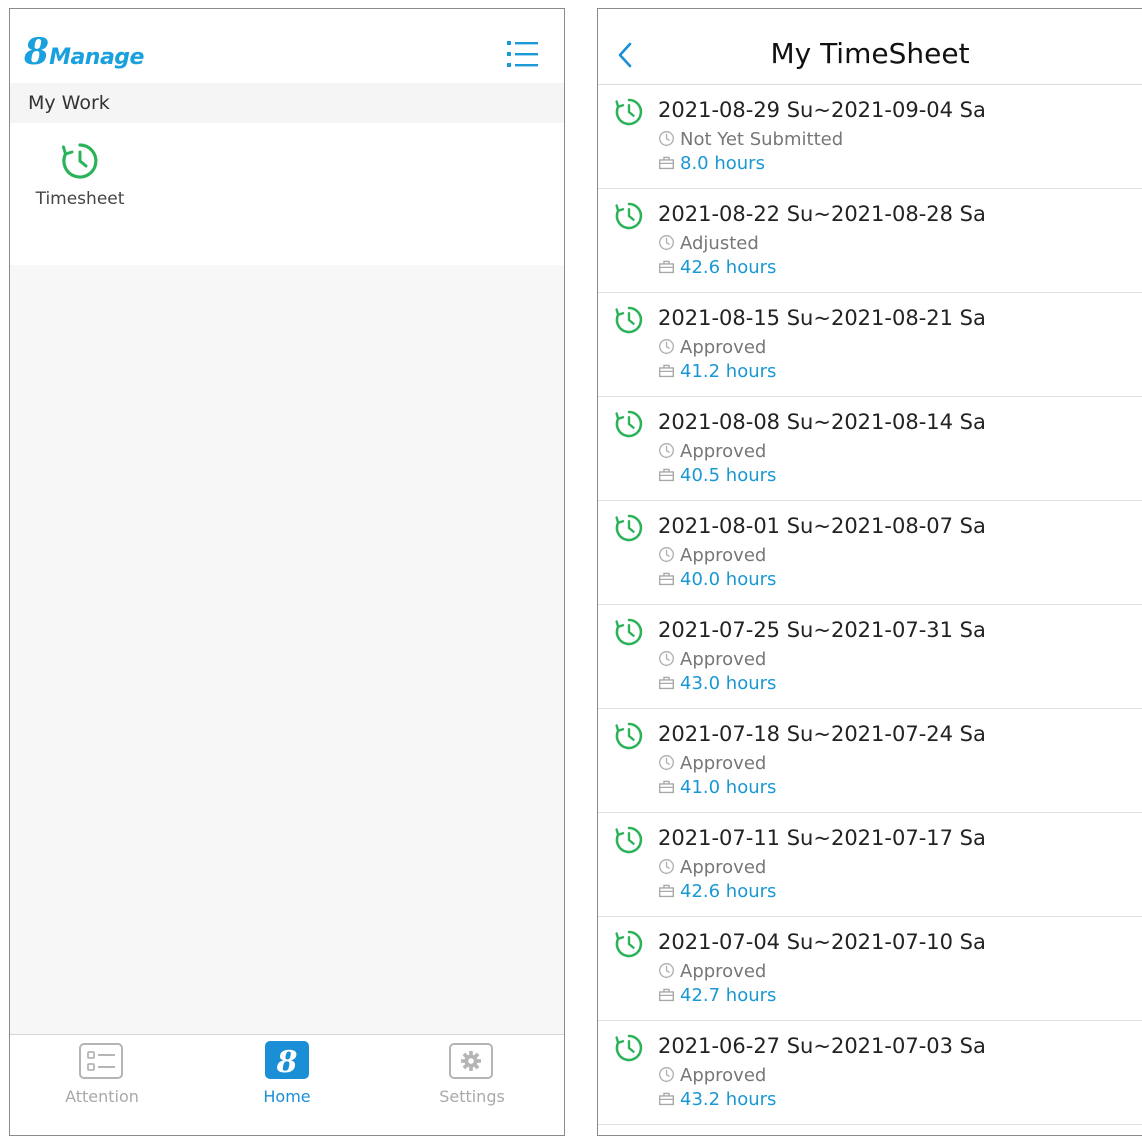  What do you see at coordinates (287, 1096) in the screenshot?
I see `nav-home-label: Home` at bounding box center [287, 1096].